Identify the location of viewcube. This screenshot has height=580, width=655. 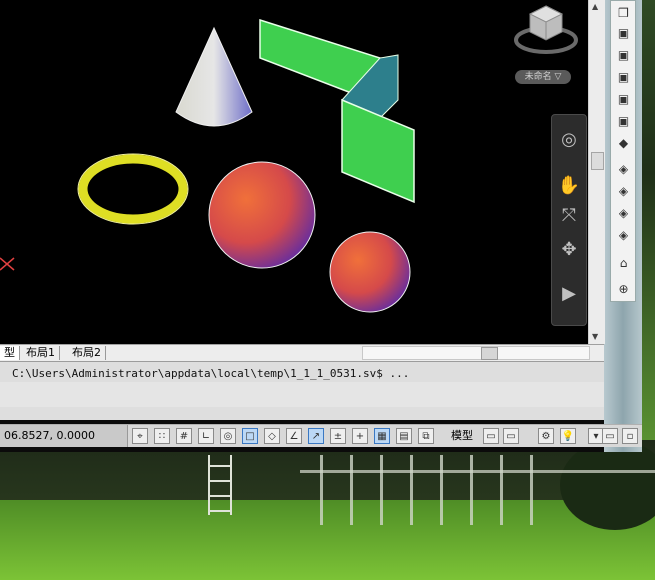
(546, 29).